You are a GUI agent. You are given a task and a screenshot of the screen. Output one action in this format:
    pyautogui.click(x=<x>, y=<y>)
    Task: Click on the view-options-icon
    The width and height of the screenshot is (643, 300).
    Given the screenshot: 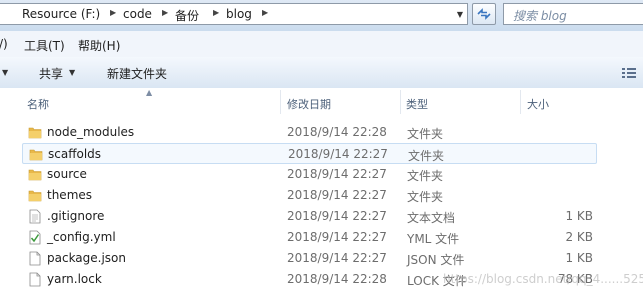 What is the action you would take?
    pyautogui.click(x=629, y=73)
    